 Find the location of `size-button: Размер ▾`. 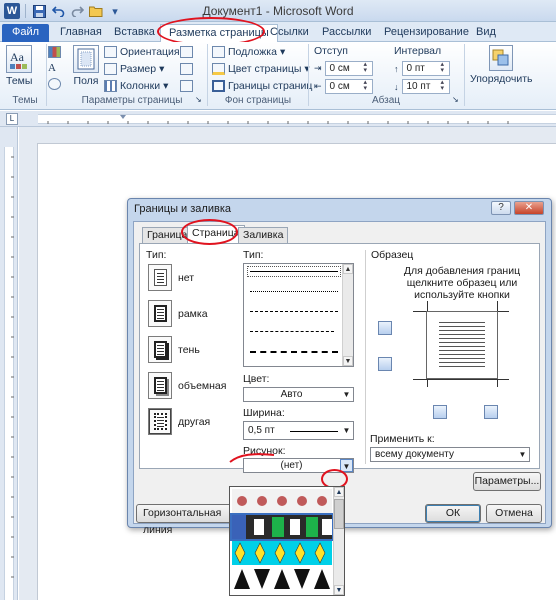

size-button: Размер ▾ is located at coordinates (134, 69).